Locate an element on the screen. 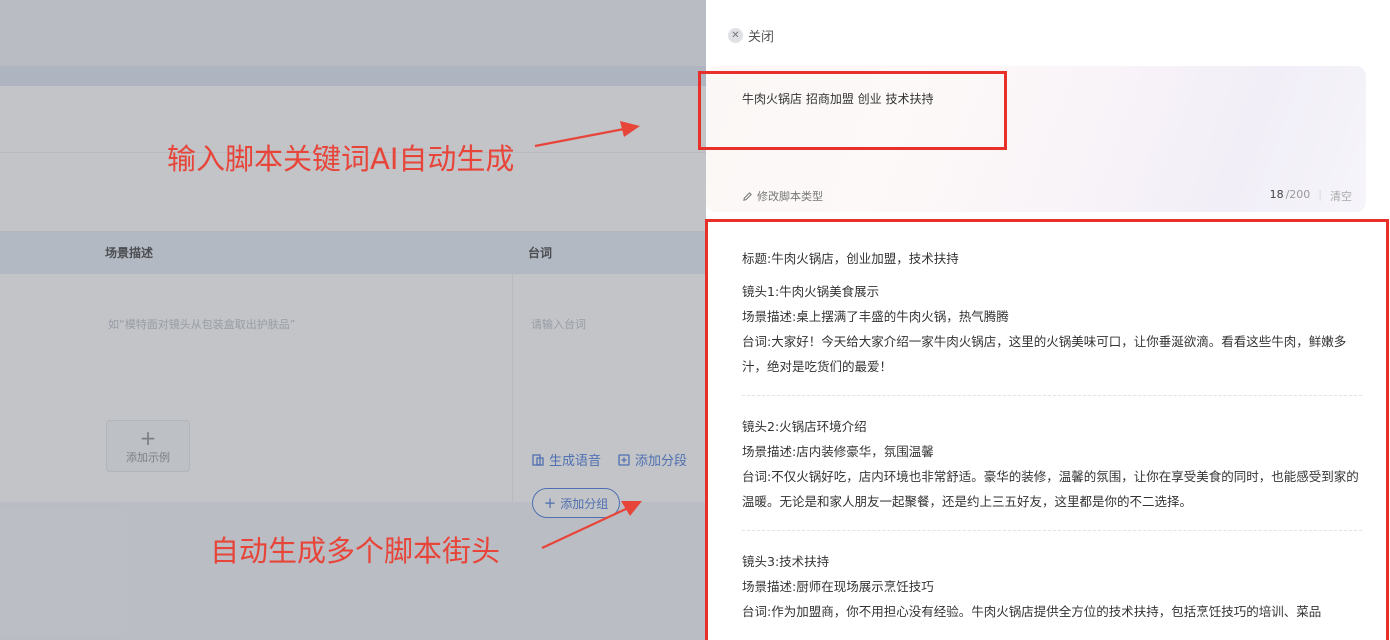 The image size is (1390, 640). edit-script-type-button: 修改脚本类型 is located at coordinates (782, 196).